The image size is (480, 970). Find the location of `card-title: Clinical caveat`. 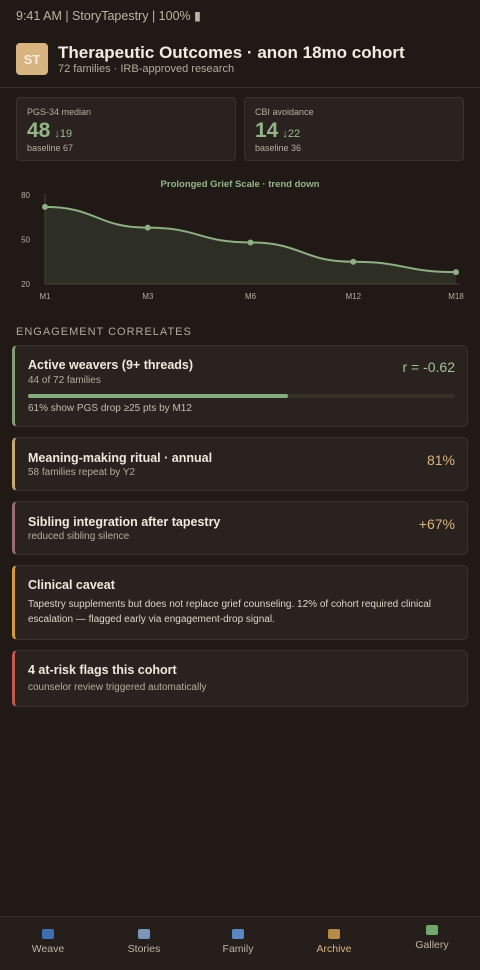

card-title: Clinical caveat is located at coordinates (71, 585).